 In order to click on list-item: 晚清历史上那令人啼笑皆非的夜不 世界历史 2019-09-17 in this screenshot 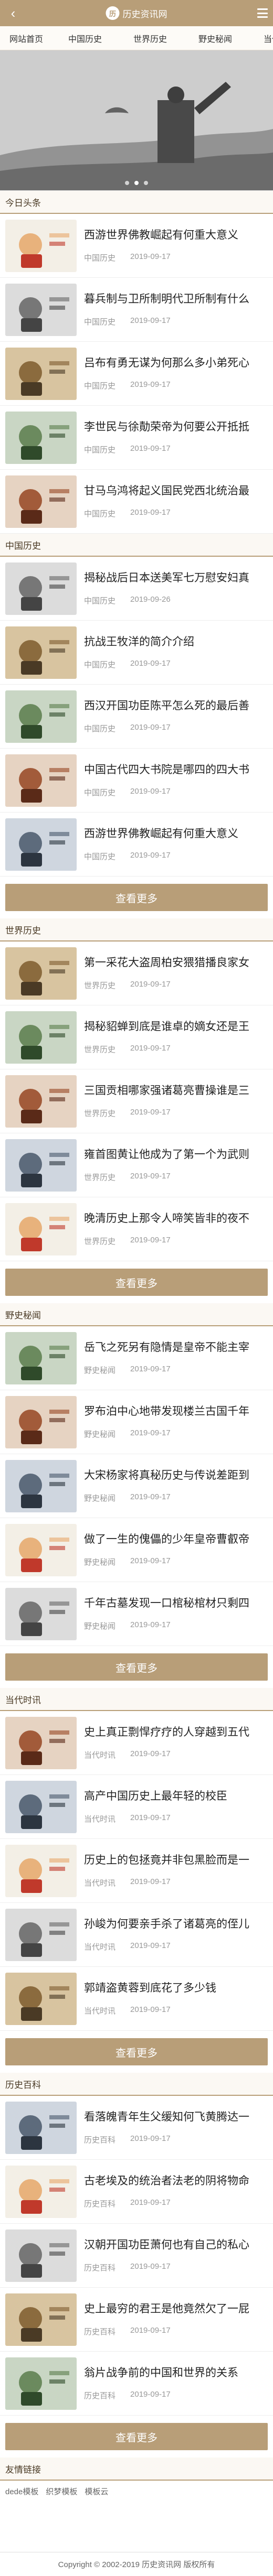, I will do `click(136, 1229)`.